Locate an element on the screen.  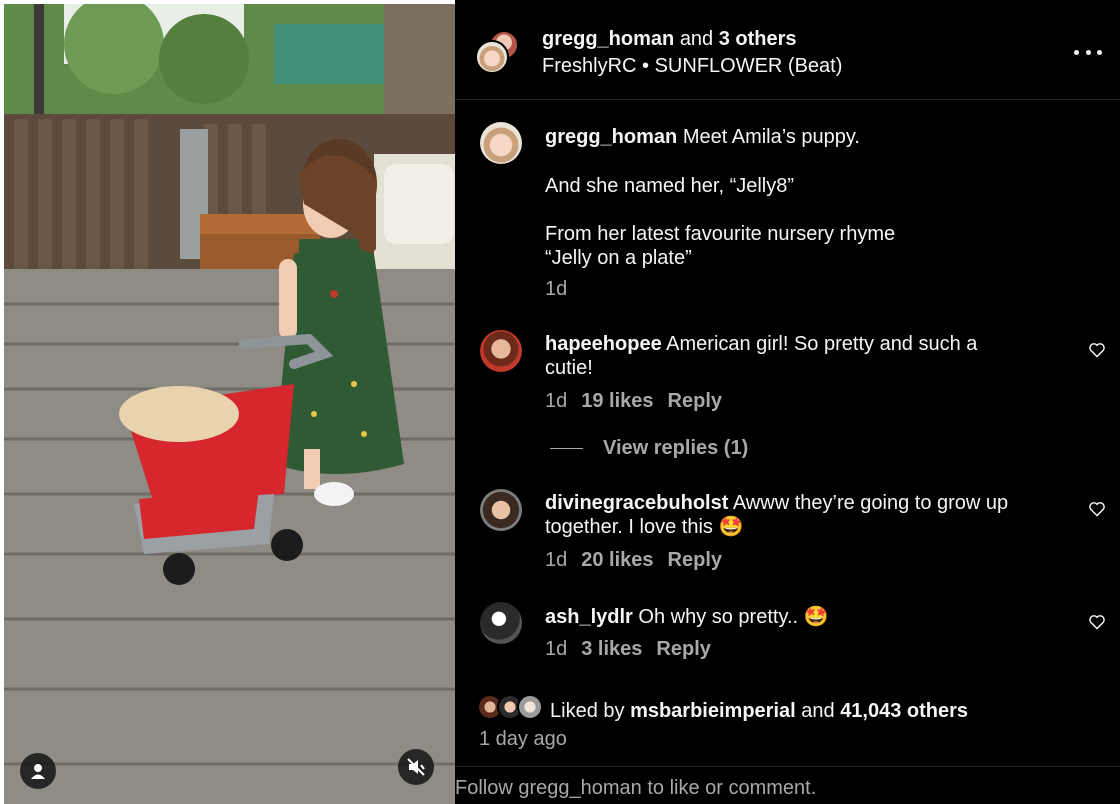
comment-text: Oh why so pretty.. 🤩 is located at coordinates (733, 617).